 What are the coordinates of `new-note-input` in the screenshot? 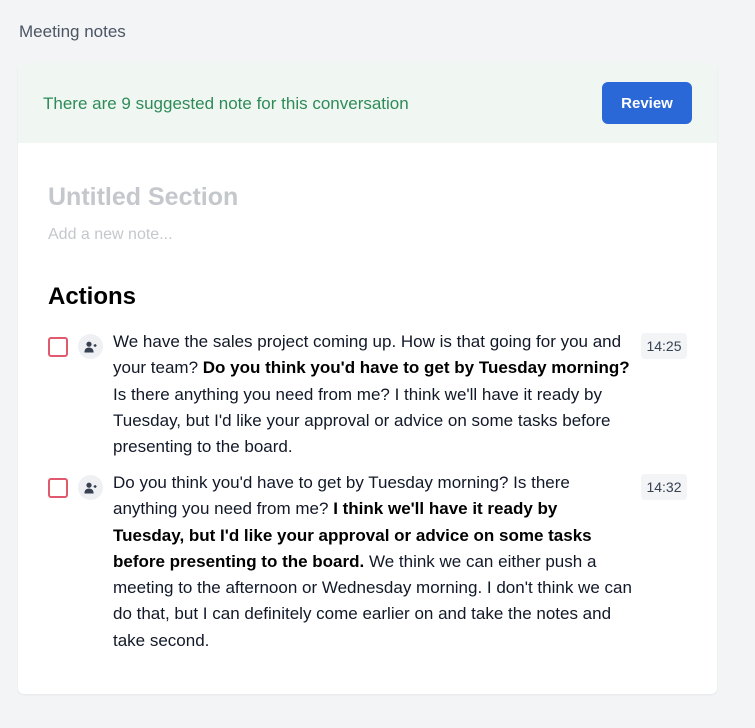 It's located at (248, 235).